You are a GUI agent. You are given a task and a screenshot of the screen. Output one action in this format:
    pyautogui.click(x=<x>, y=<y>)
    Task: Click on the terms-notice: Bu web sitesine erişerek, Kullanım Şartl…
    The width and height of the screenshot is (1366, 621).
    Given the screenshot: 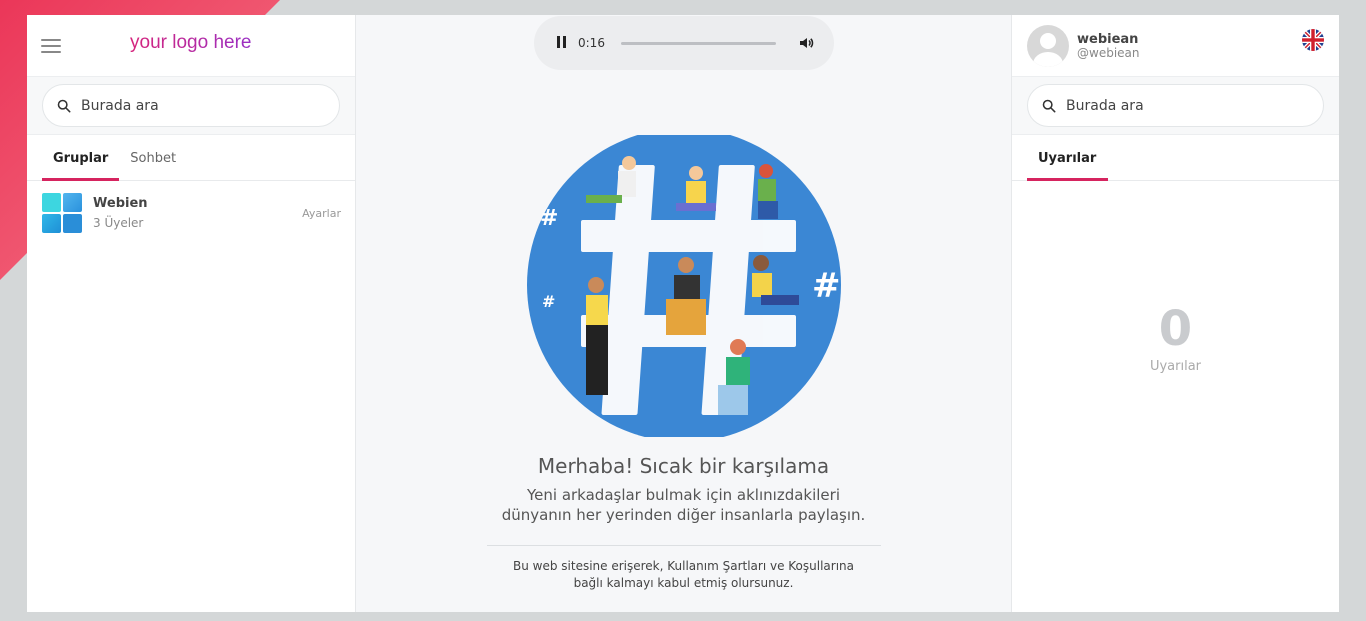 What is the action you would take?
    pyautogui.click(x=683, y=575)
    